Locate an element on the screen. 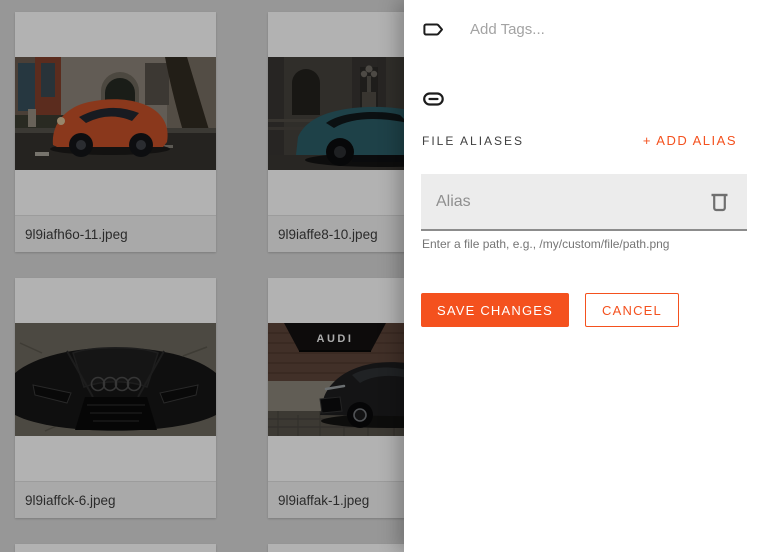 Image resolution: width=763 pixels, height=552 pixels. delete-alias-button is located at coordinates (719, 201).